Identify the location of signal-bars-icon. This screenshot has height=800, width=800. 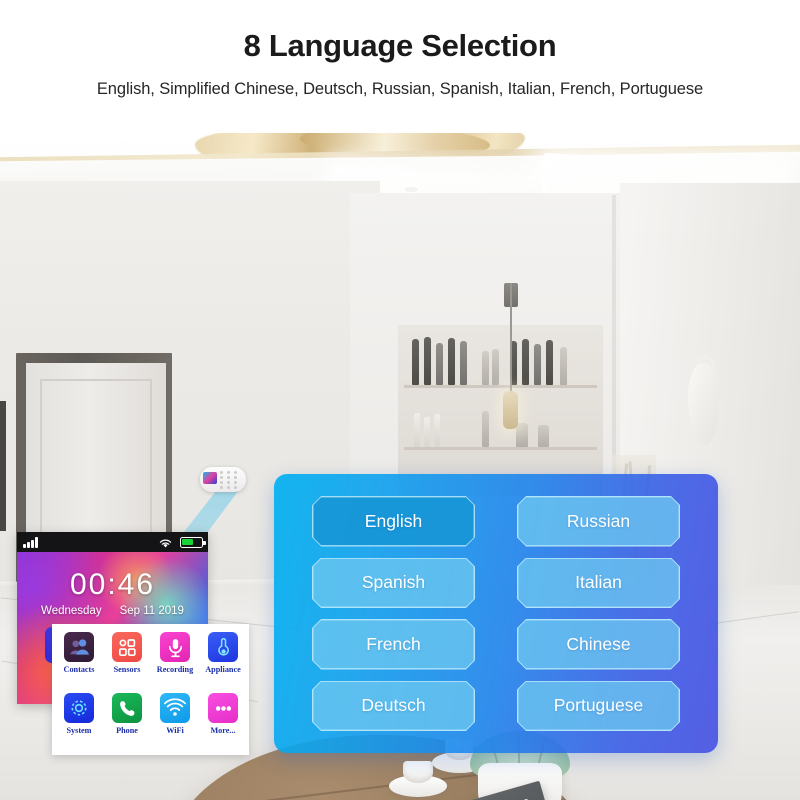
(31, 542).